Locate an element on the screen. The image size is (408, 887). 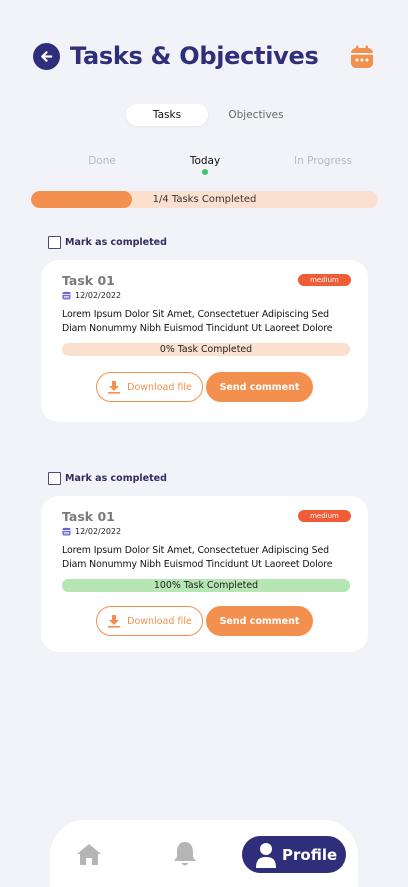
tab-done: Done is located at coordinates (102, 161).